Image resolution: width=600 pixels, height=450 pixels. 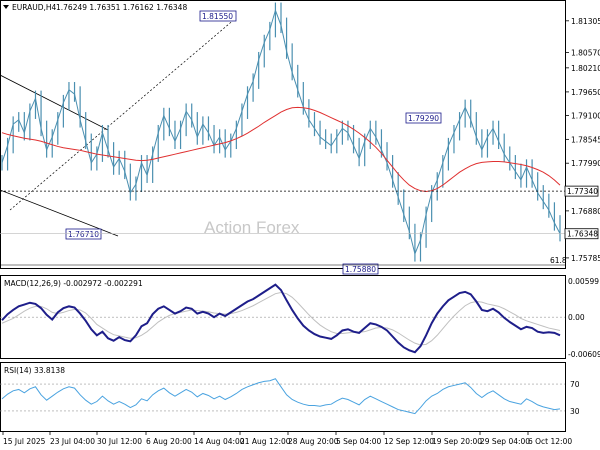 I want to click on x-tick-label: 6 Aug 20:00, so click(x=169, y=441).